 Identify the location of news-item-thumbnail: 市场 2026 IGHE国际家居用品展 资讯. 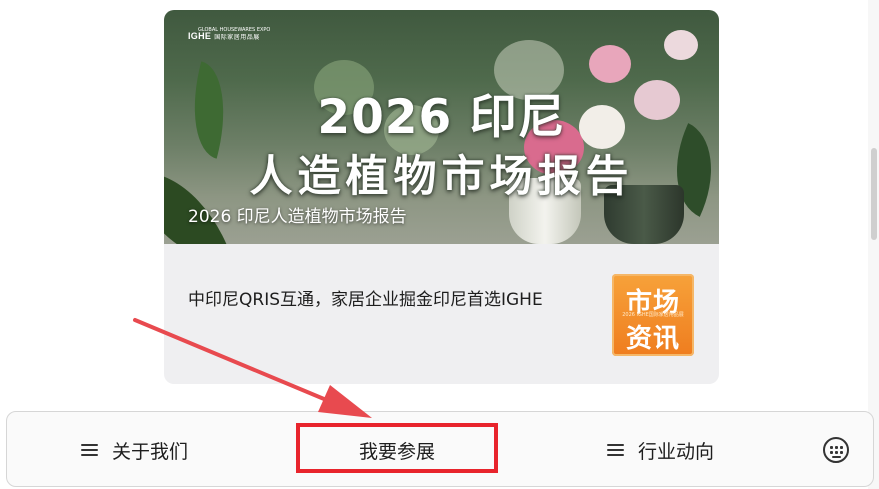
(653, 315).